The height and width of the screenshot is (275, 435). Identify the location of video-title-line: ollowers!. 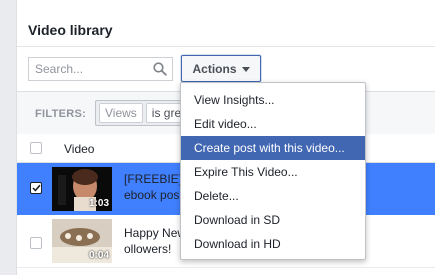
(148, 249).